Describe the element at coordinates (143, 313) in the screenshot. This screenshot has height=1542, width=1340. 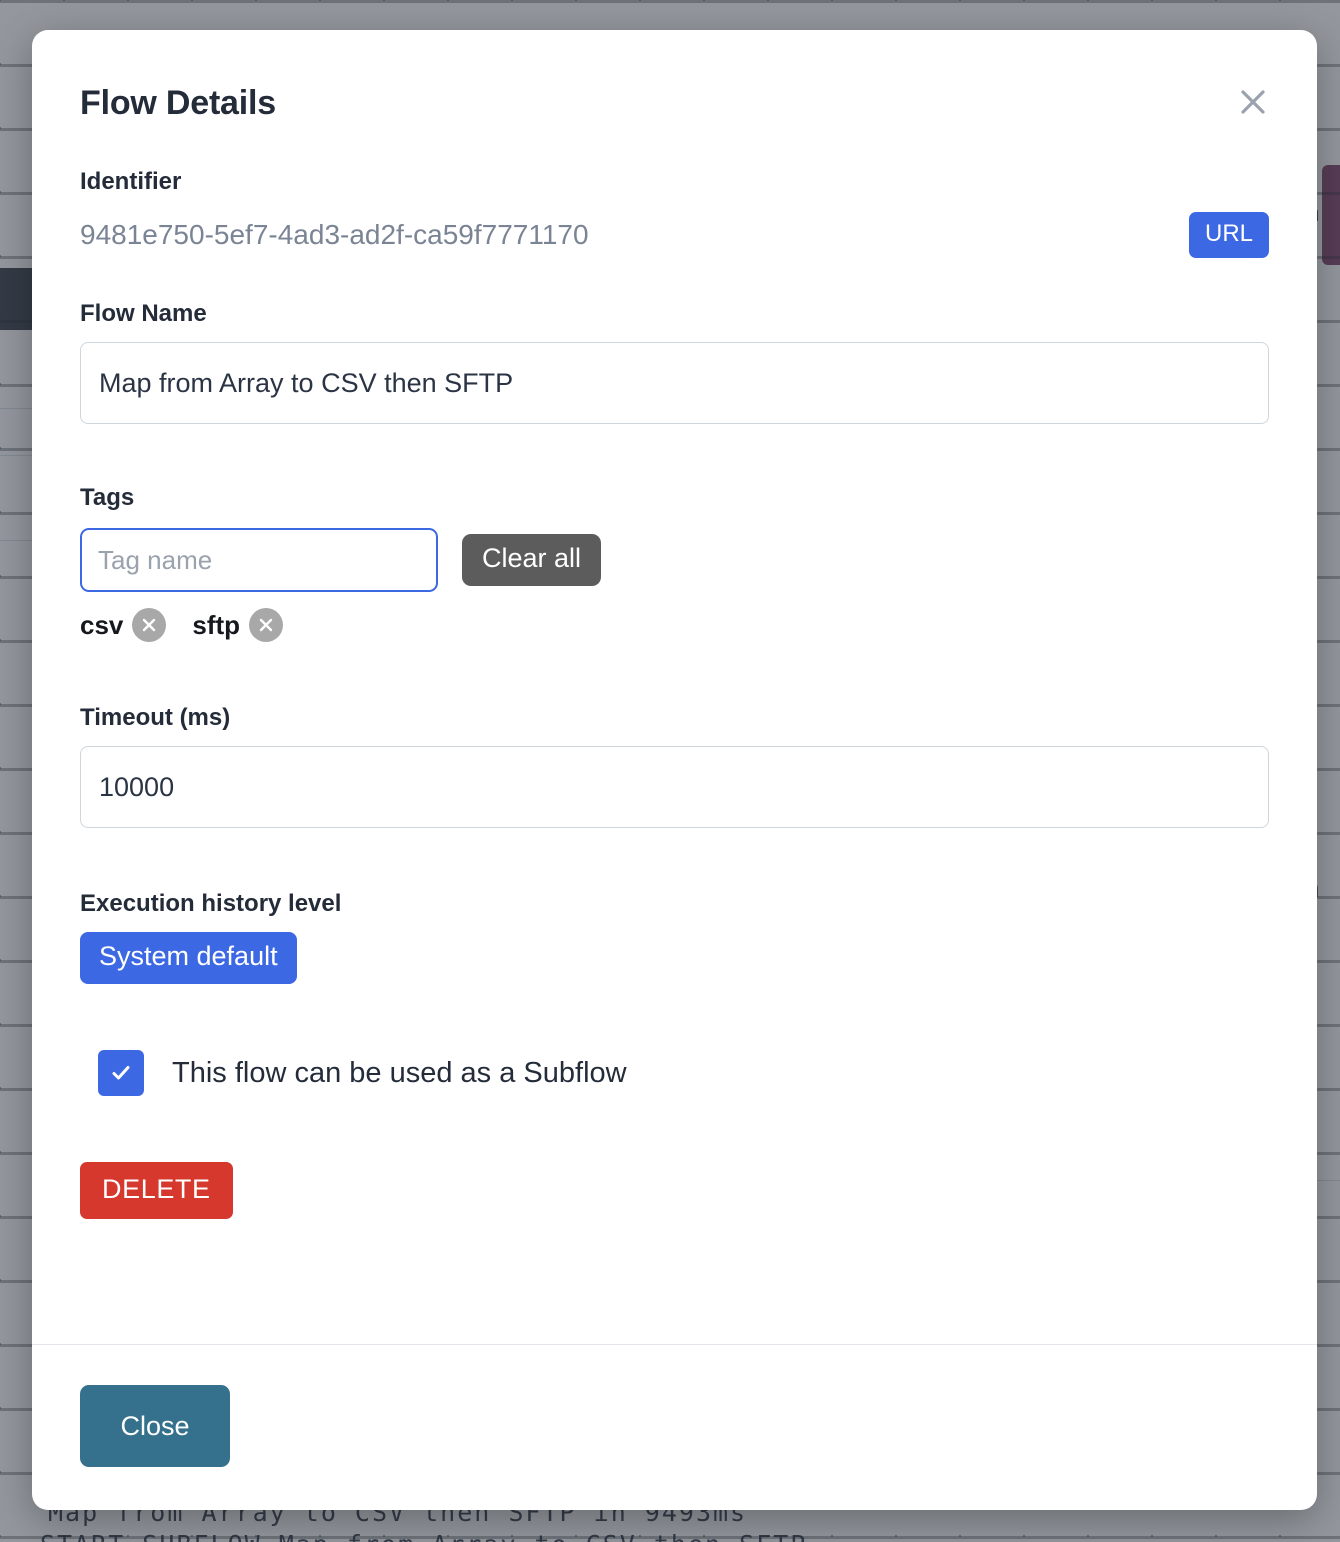
I see `flow-name-label: Flow Name` at that location.